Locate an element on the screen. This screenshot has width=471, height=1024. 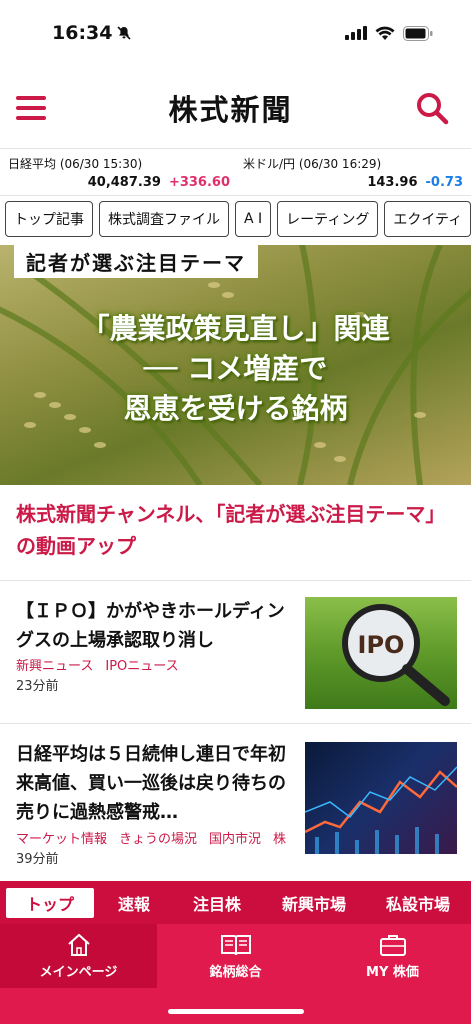
article-thumbnail is located at coordinates (381, 798).